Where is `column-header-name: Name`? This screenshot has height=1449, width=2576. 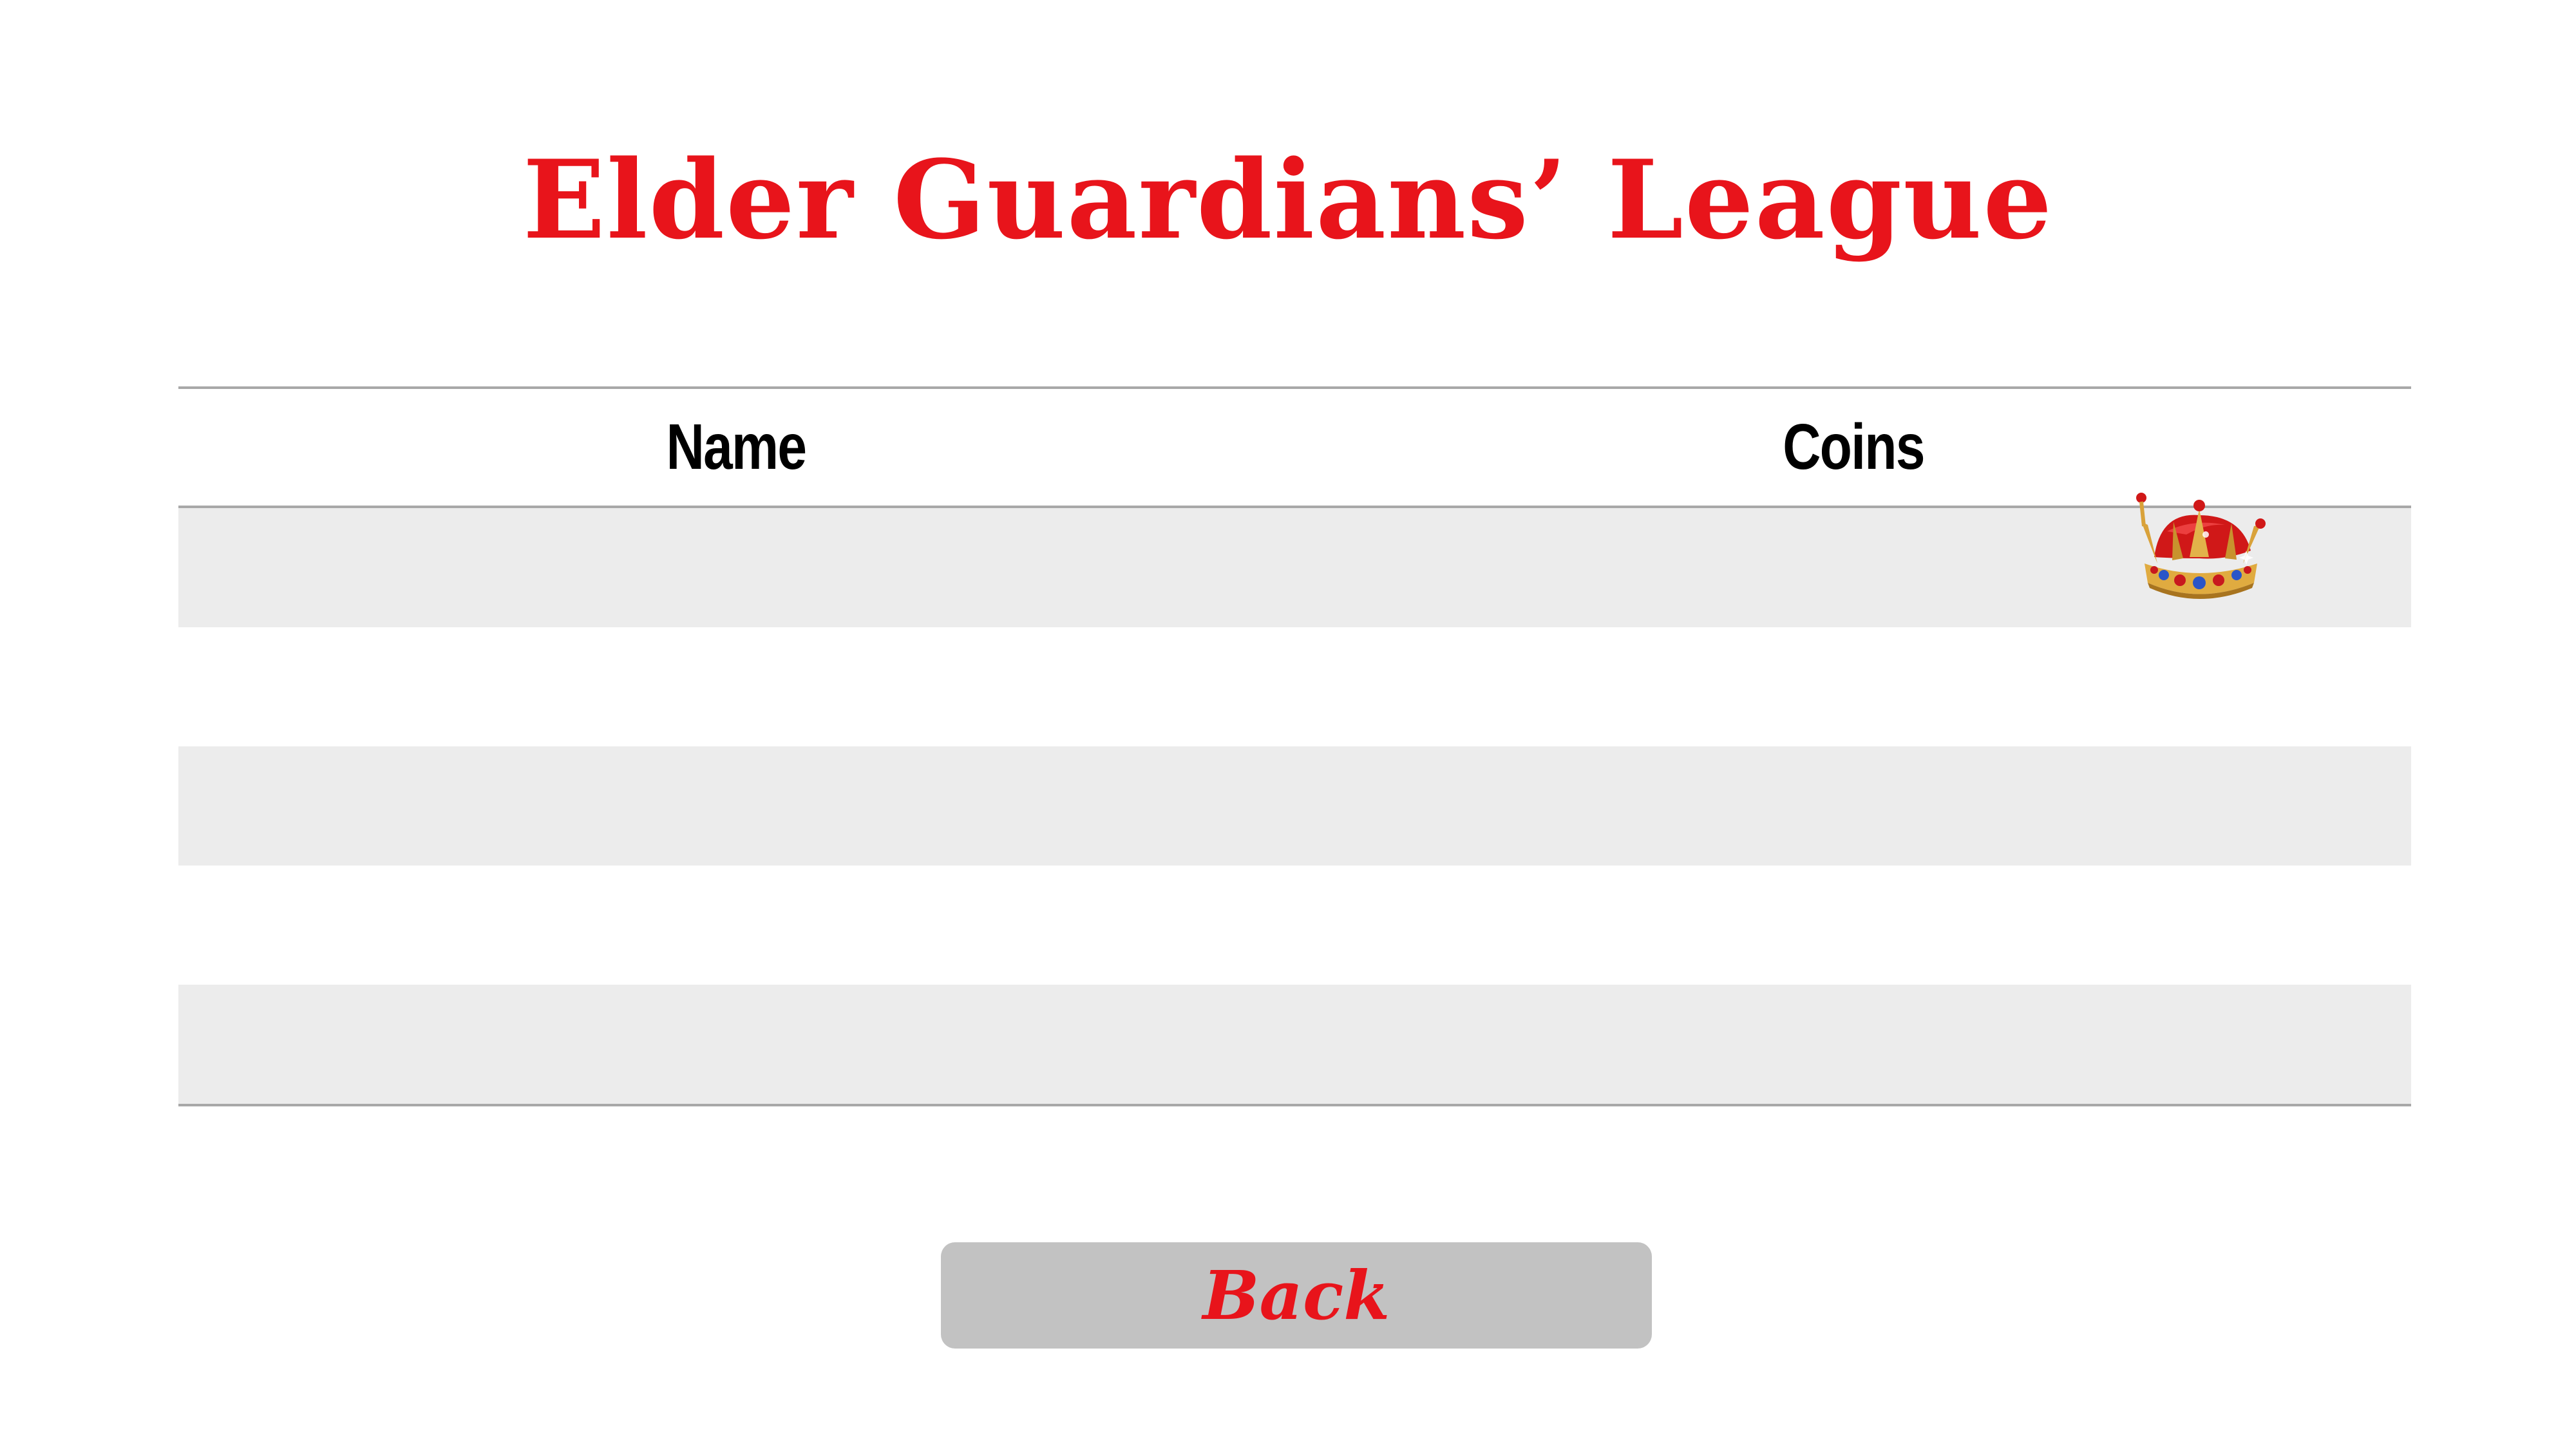
column-header-name: Name is located at coordinates (737, 447).